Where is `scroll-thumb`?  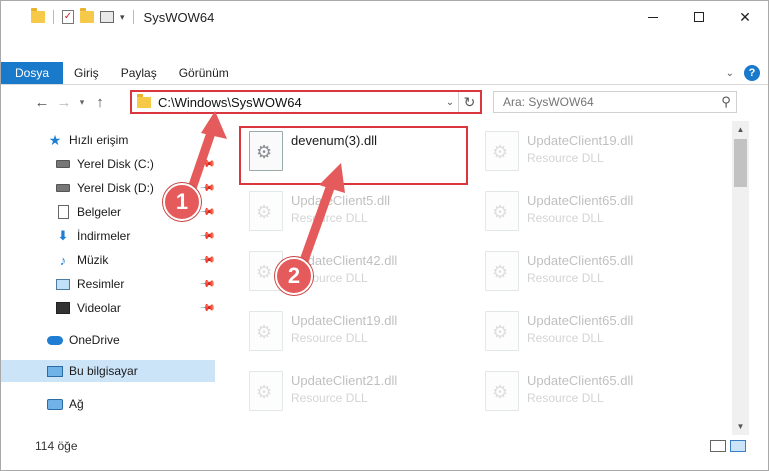 scroll-thumb is located at coordinates (740, 163).